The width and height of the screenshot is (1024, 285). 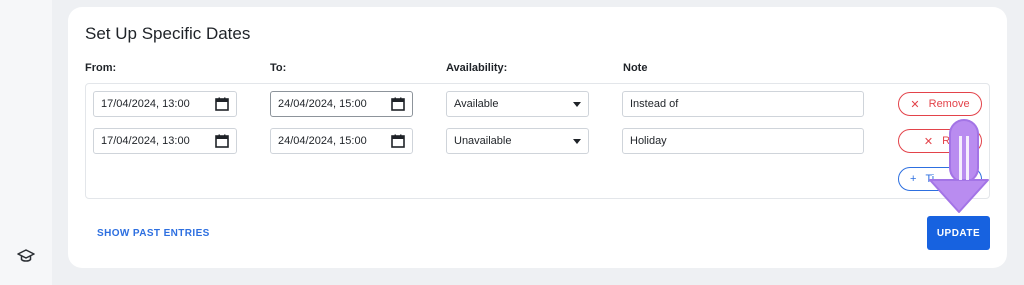 I want to click on note-input: Instead of, so click(x=743, y=104).